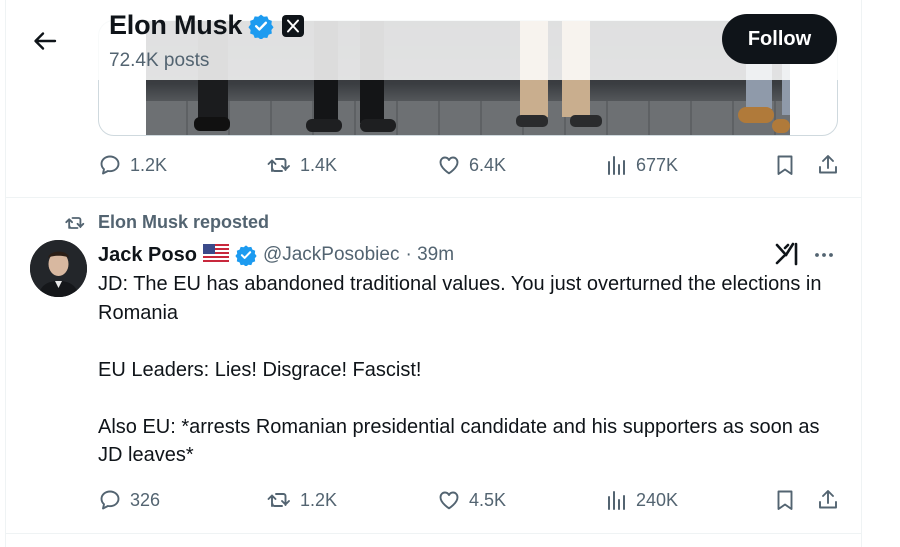 Image resolution: width=900 pixels, height=547 pixels. I want to click on like-button: 4.5K, so click(471, 500).